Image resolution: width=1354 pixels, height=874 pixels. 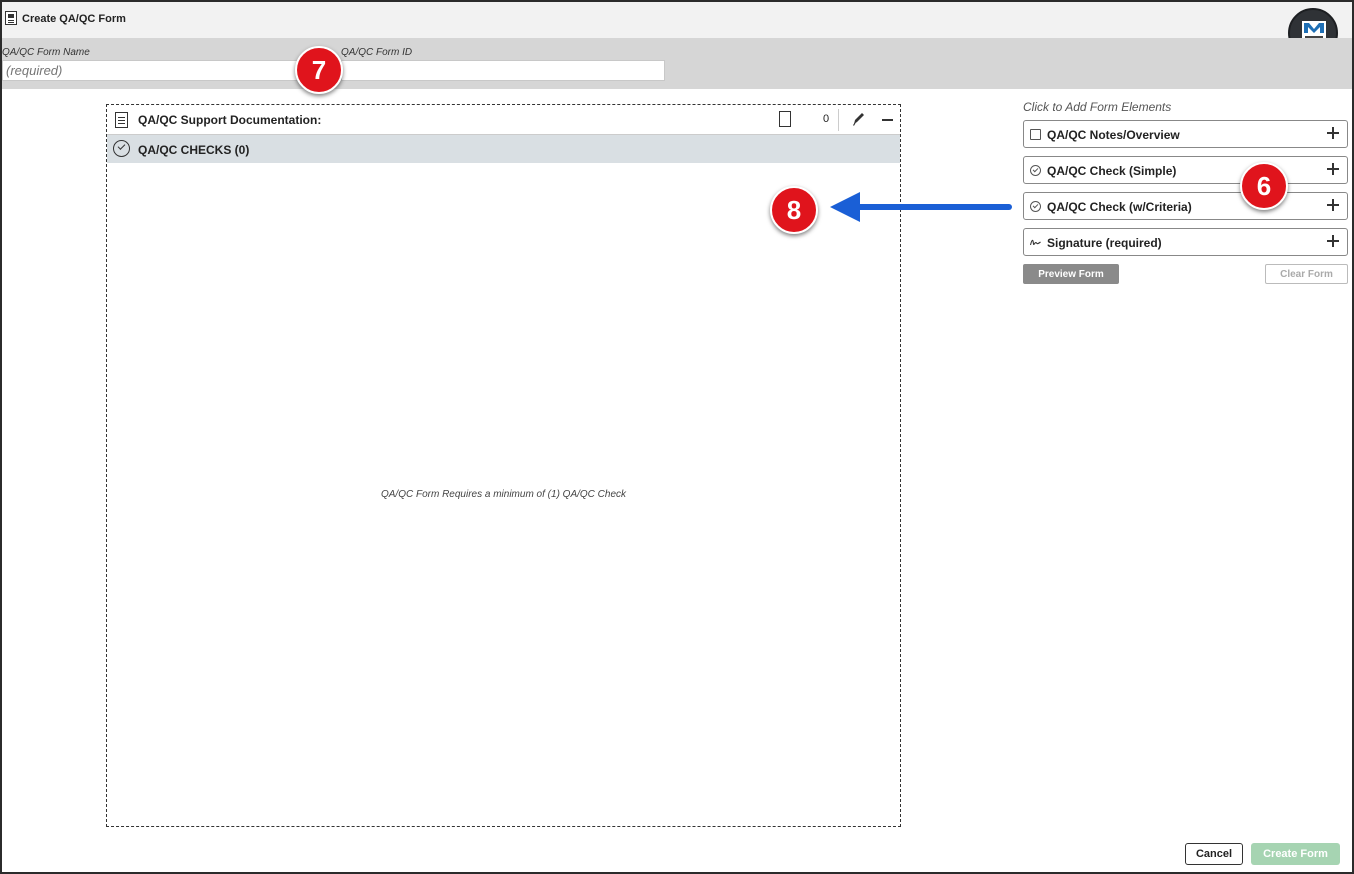 I want to click on file-icon, so click(x=785, y=119).